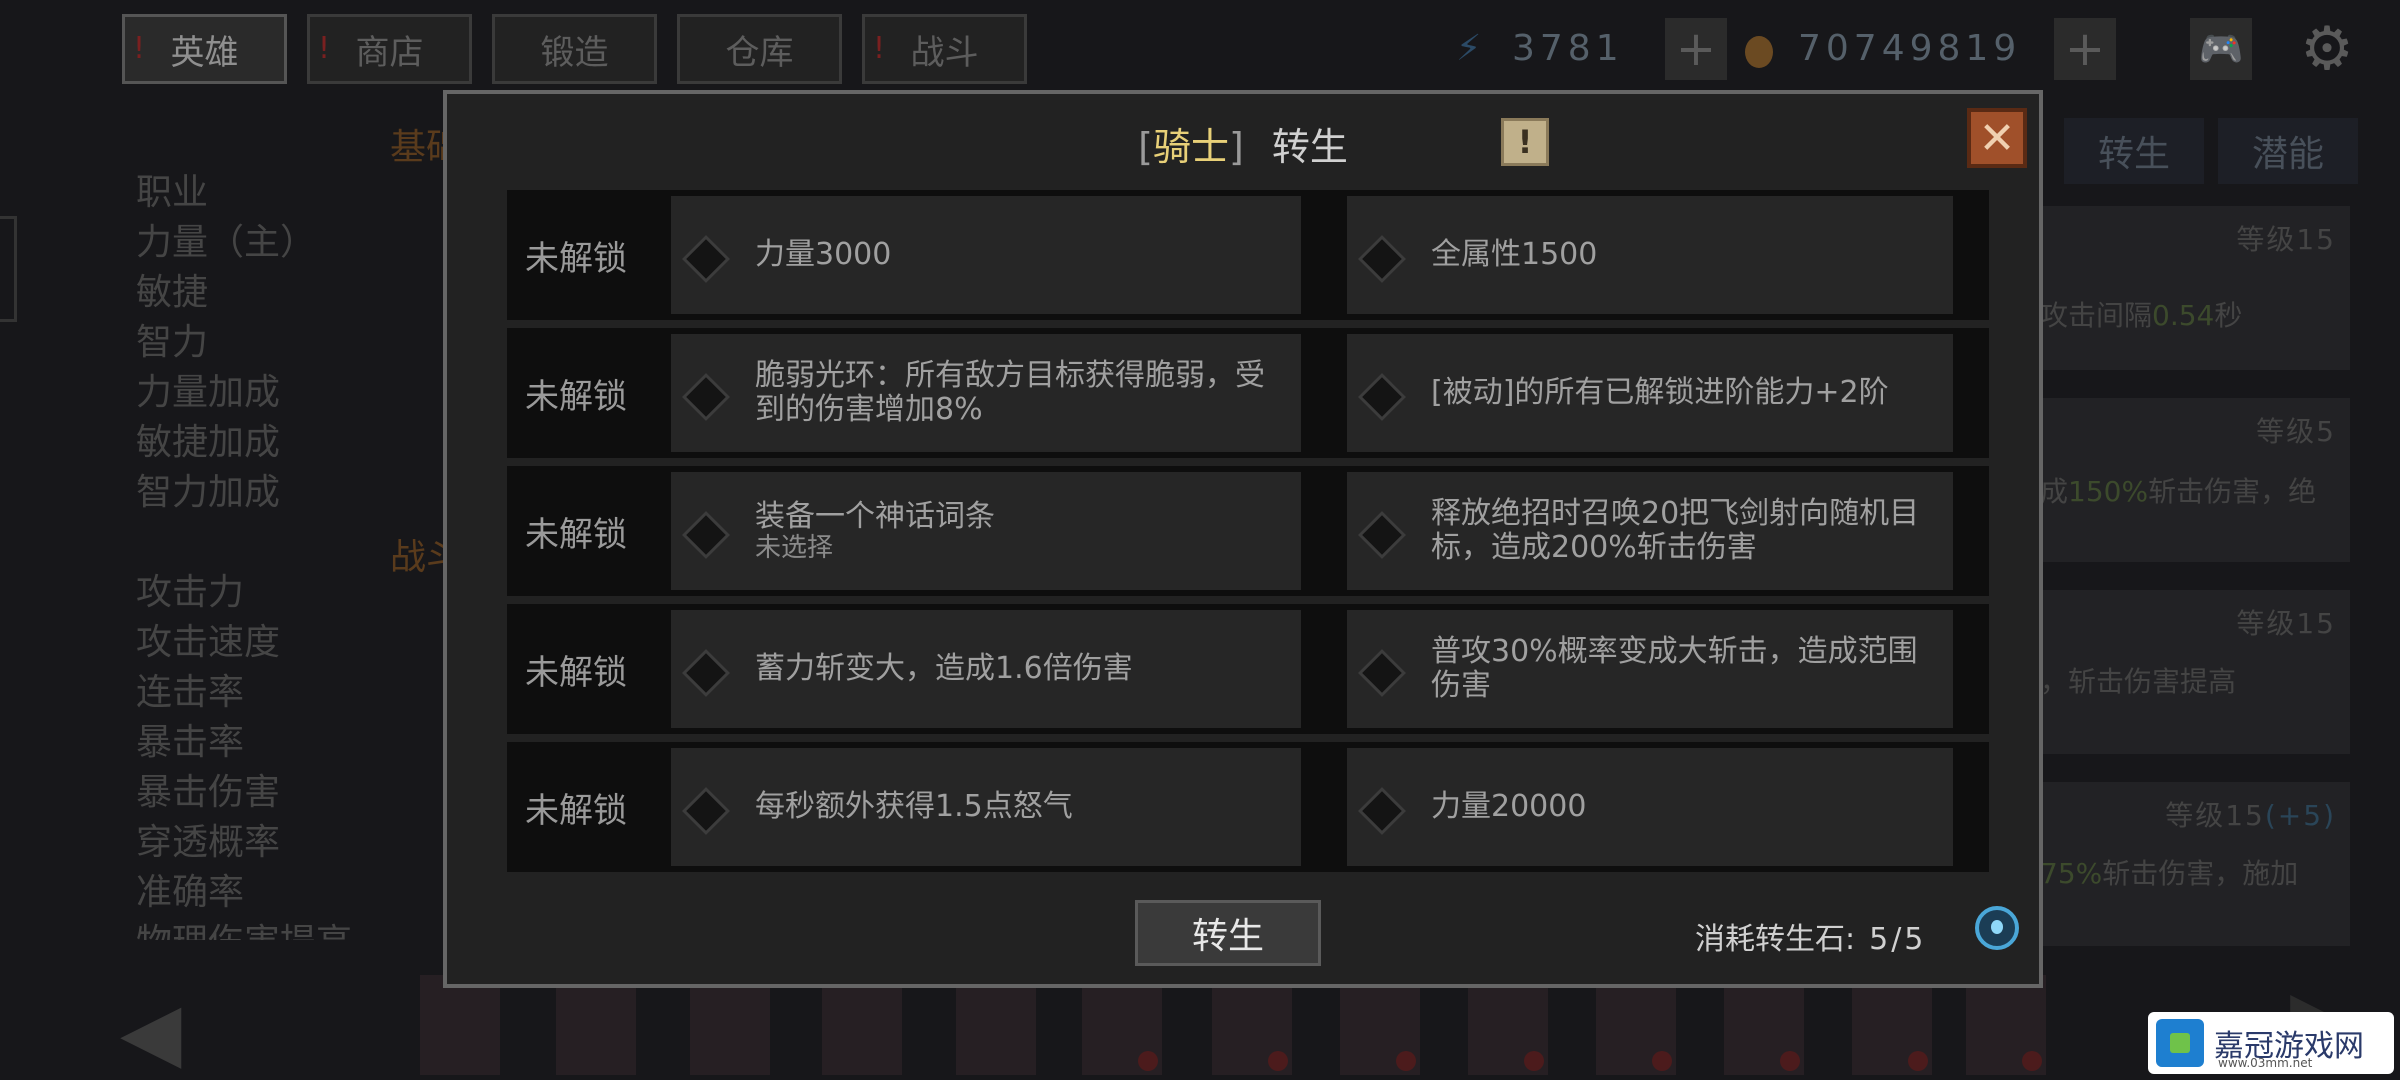 The image size is (2400, 1080). Describe the element at coordinates (190, 592) in the screenshot. I see `stat-label: 攻击力` at that location.